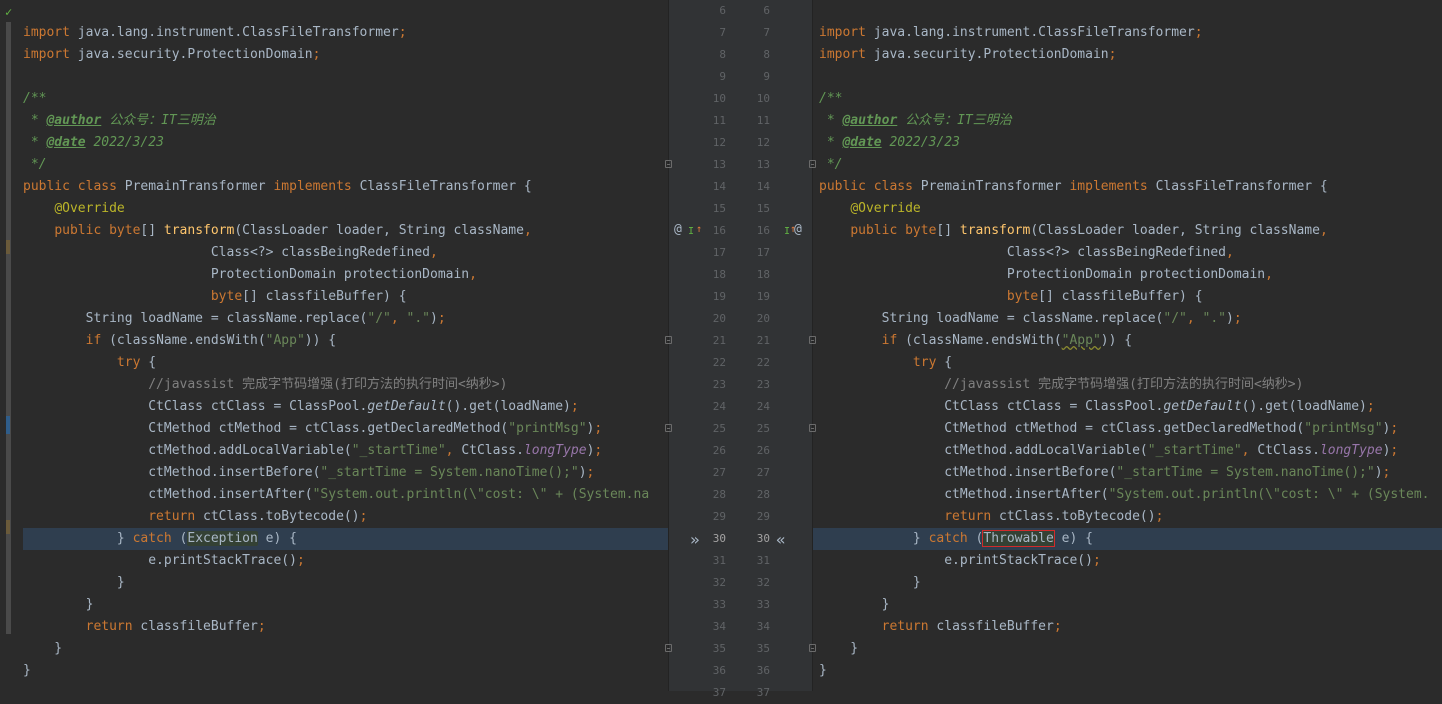  I want to click on left-line-number: 8, so click(722, 54).